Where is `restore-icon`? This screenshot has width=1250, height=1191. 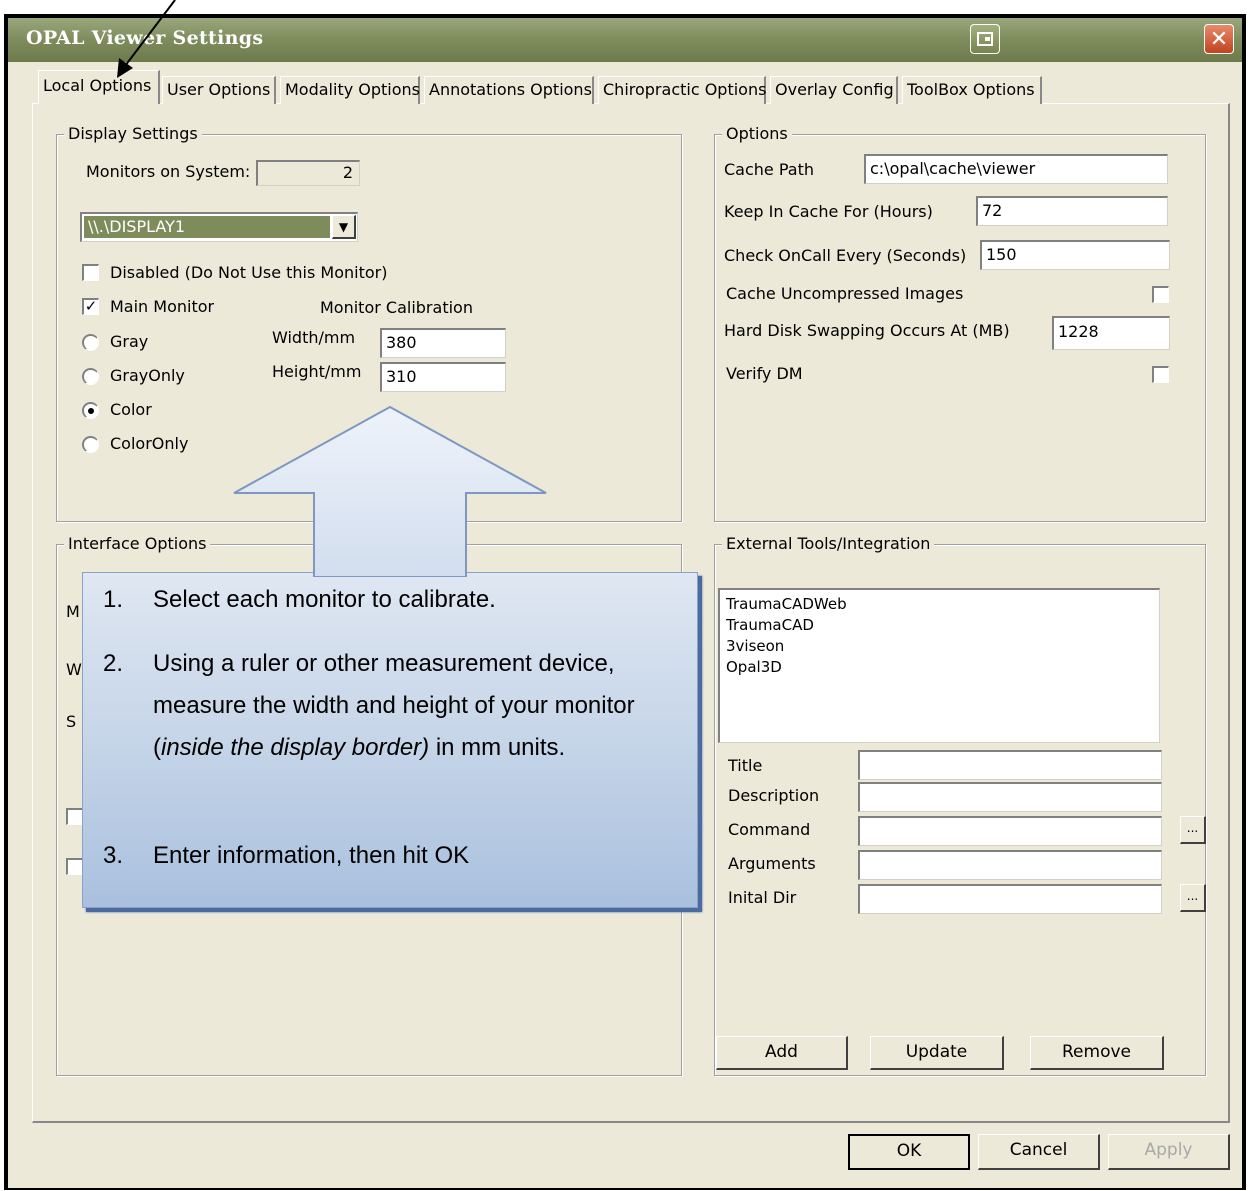
restore-icon is located at coordinates (985, 39).